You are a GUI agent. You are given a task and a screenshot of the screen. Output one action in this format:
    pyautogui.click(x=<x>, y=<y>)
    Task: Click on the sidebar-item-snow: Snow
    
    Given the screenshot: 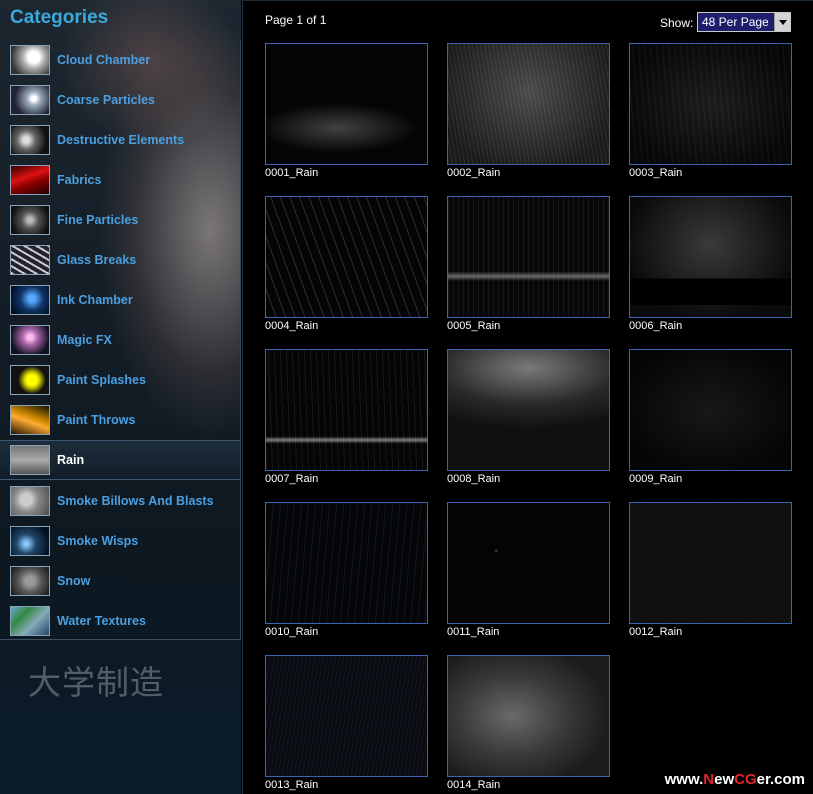 What is the action you would take?
    pyautogui.click(x=120, y=581)
    